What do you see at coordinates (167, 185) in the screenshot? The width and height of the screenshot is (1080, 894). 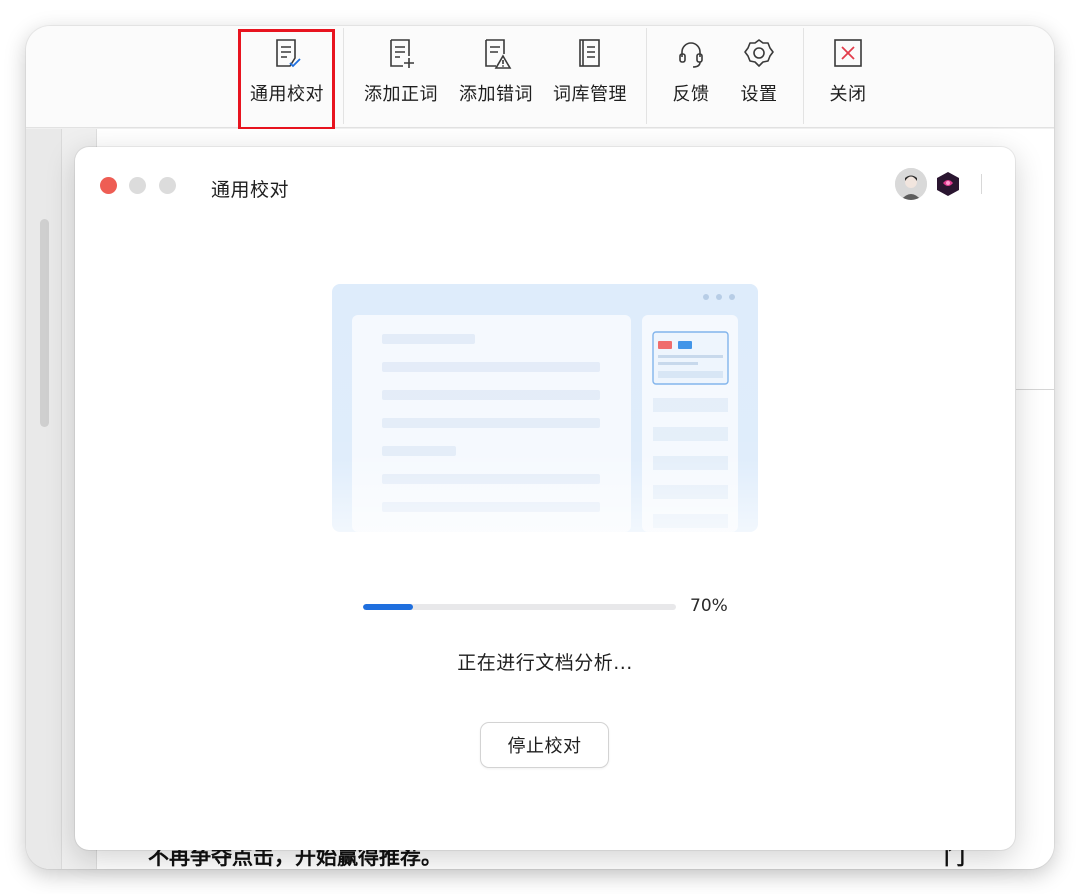 I see `window-zoom-button` at bounding box center [167, 185].